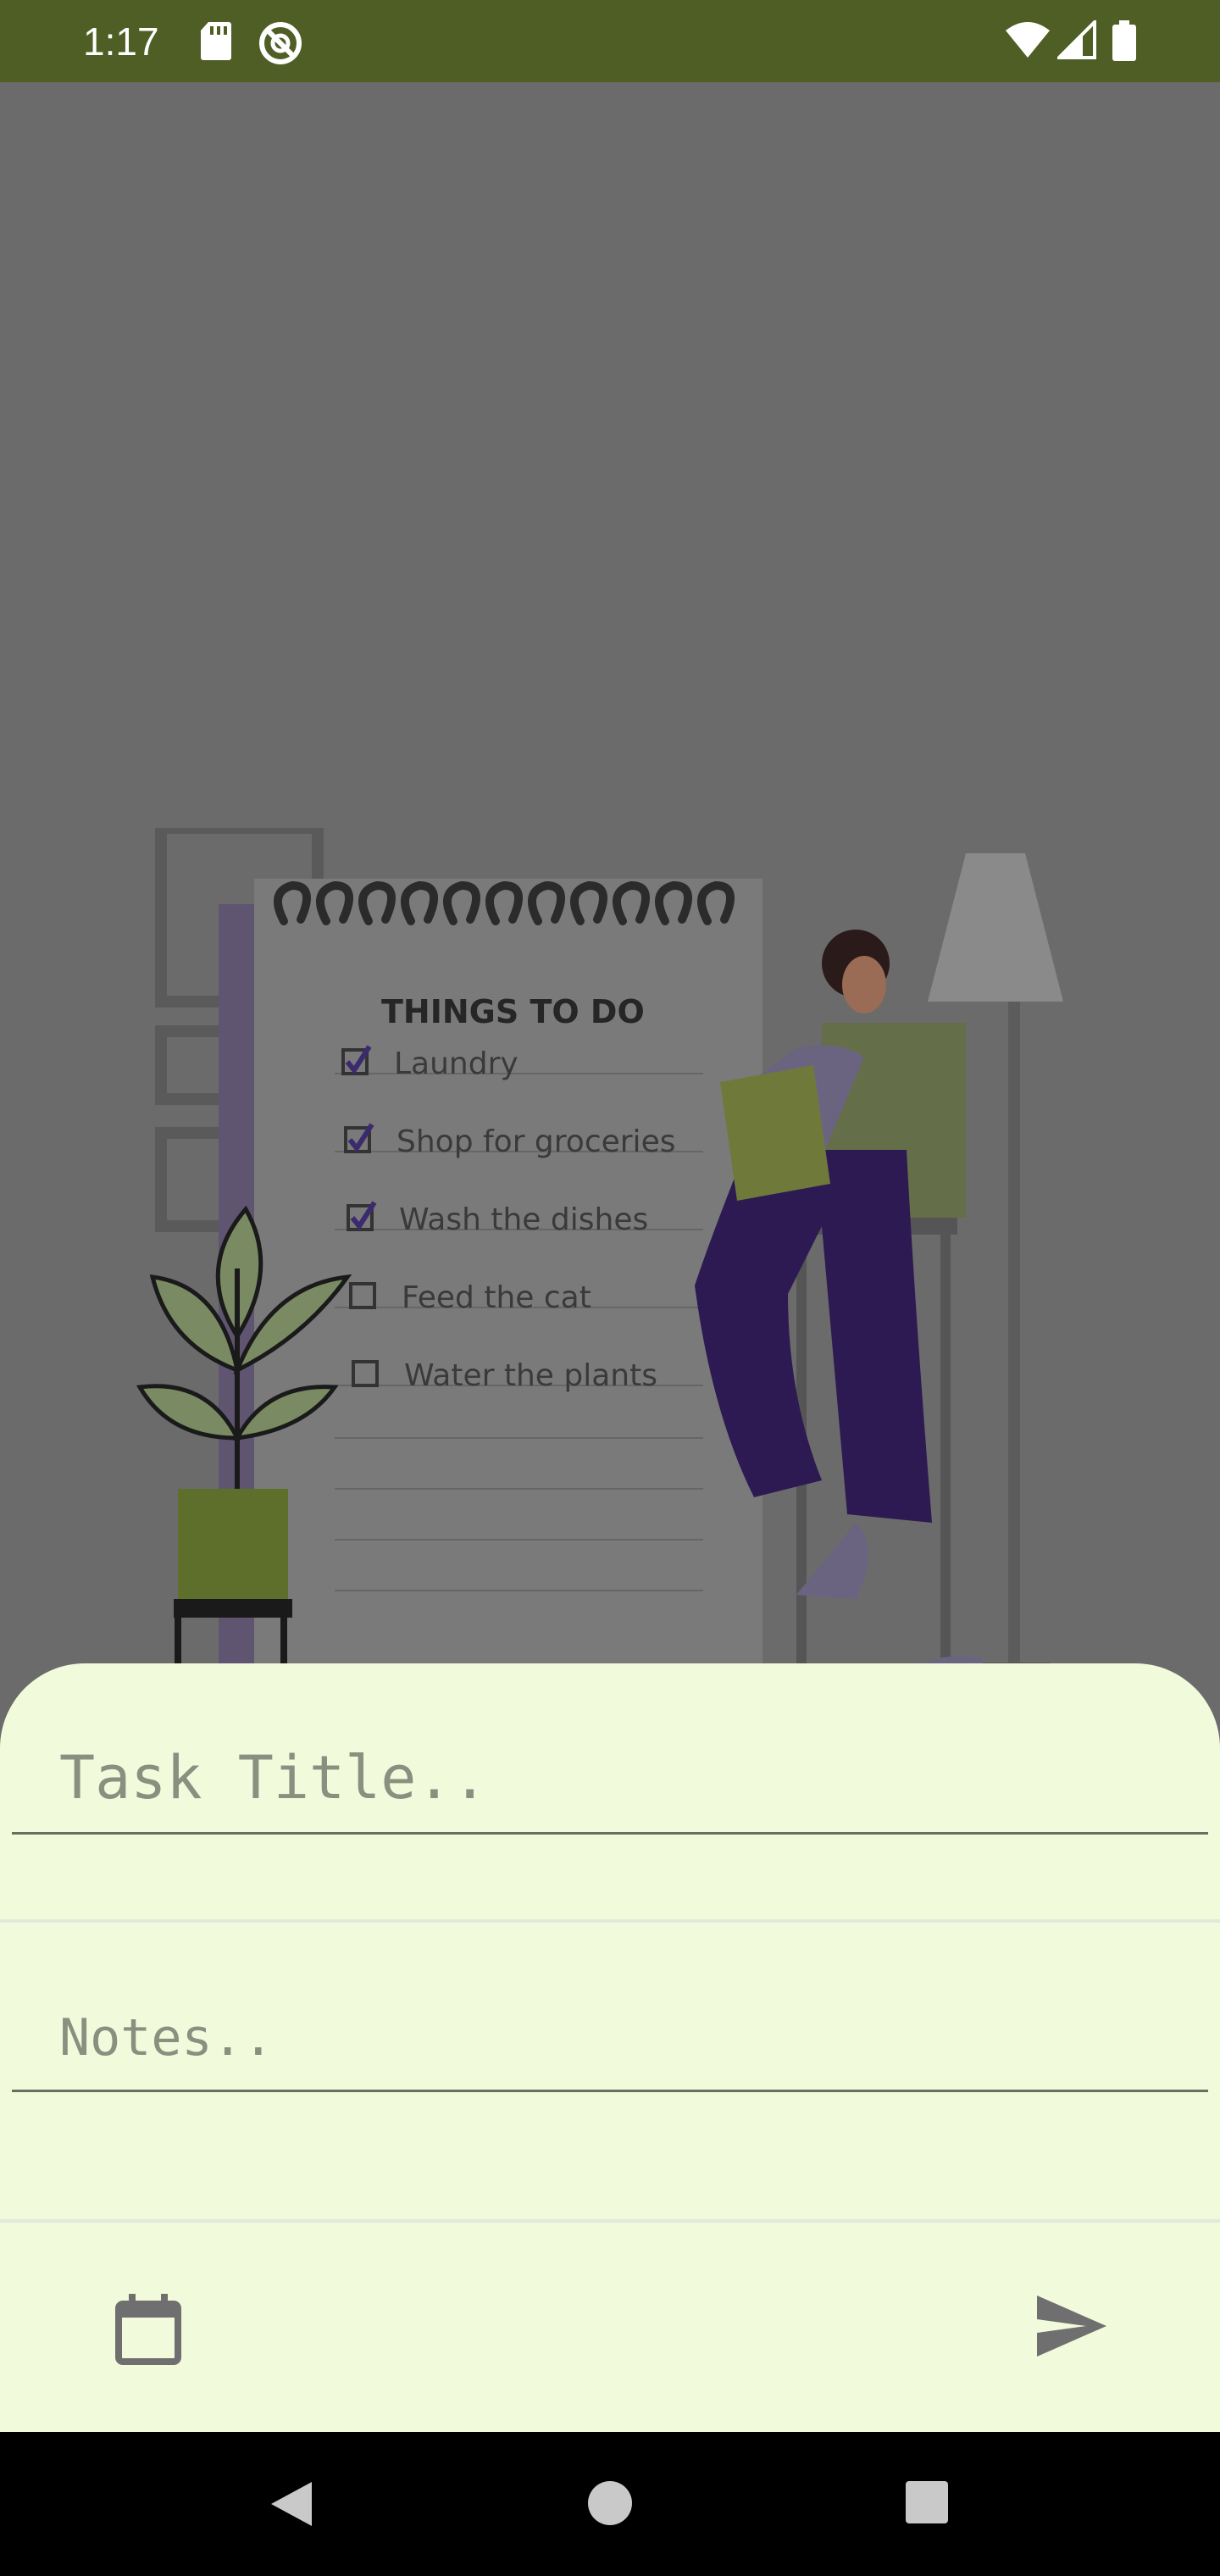 This screenshot has width=1220, height=2576. Describe the element at coordinates (216, 41) in the screenshot. I see `sd-card-icon` at that location.